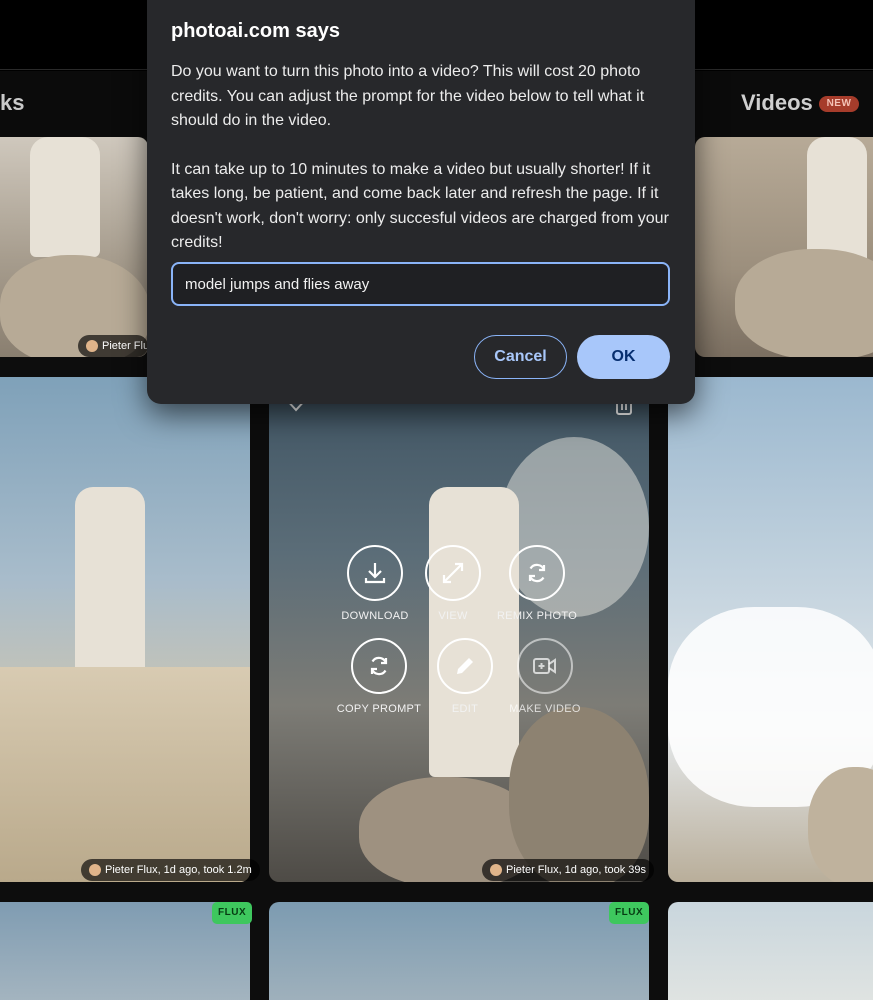  What do you see at coordinates (465, 666) in the screenshot?
I see `pencil-icon` at bounding box center [465, 666].